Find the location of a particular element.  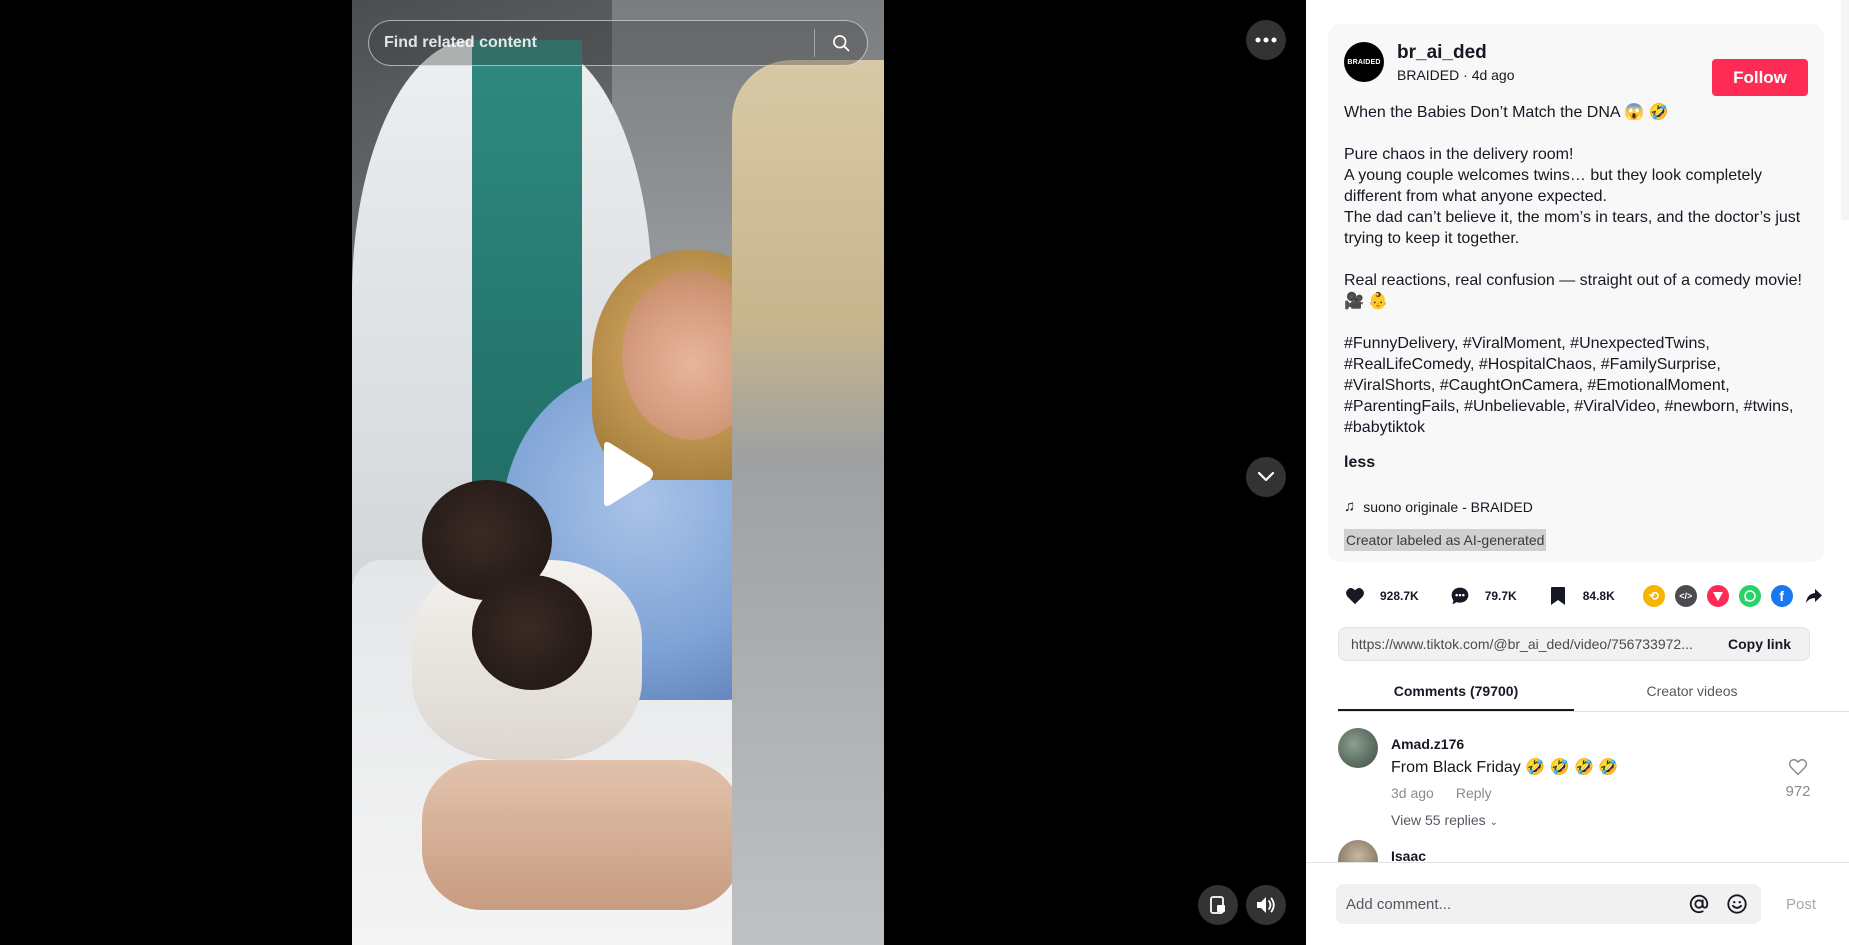

music-note-icon: ♫ is located at coordinates (1350, 506).